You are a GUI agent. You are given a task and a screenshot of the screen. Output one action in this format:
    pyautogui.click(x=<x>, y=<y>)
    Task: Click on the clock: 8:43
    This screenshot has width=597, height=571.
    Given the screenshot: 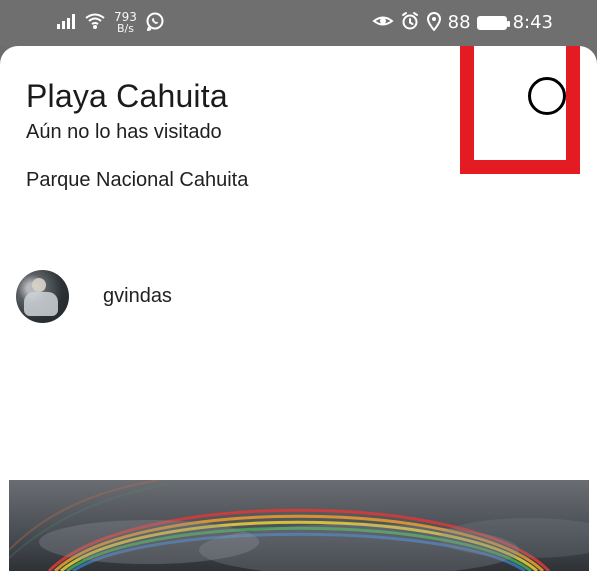 What is the action you would take?
    pyautogui.click(x=532, y=22)
    